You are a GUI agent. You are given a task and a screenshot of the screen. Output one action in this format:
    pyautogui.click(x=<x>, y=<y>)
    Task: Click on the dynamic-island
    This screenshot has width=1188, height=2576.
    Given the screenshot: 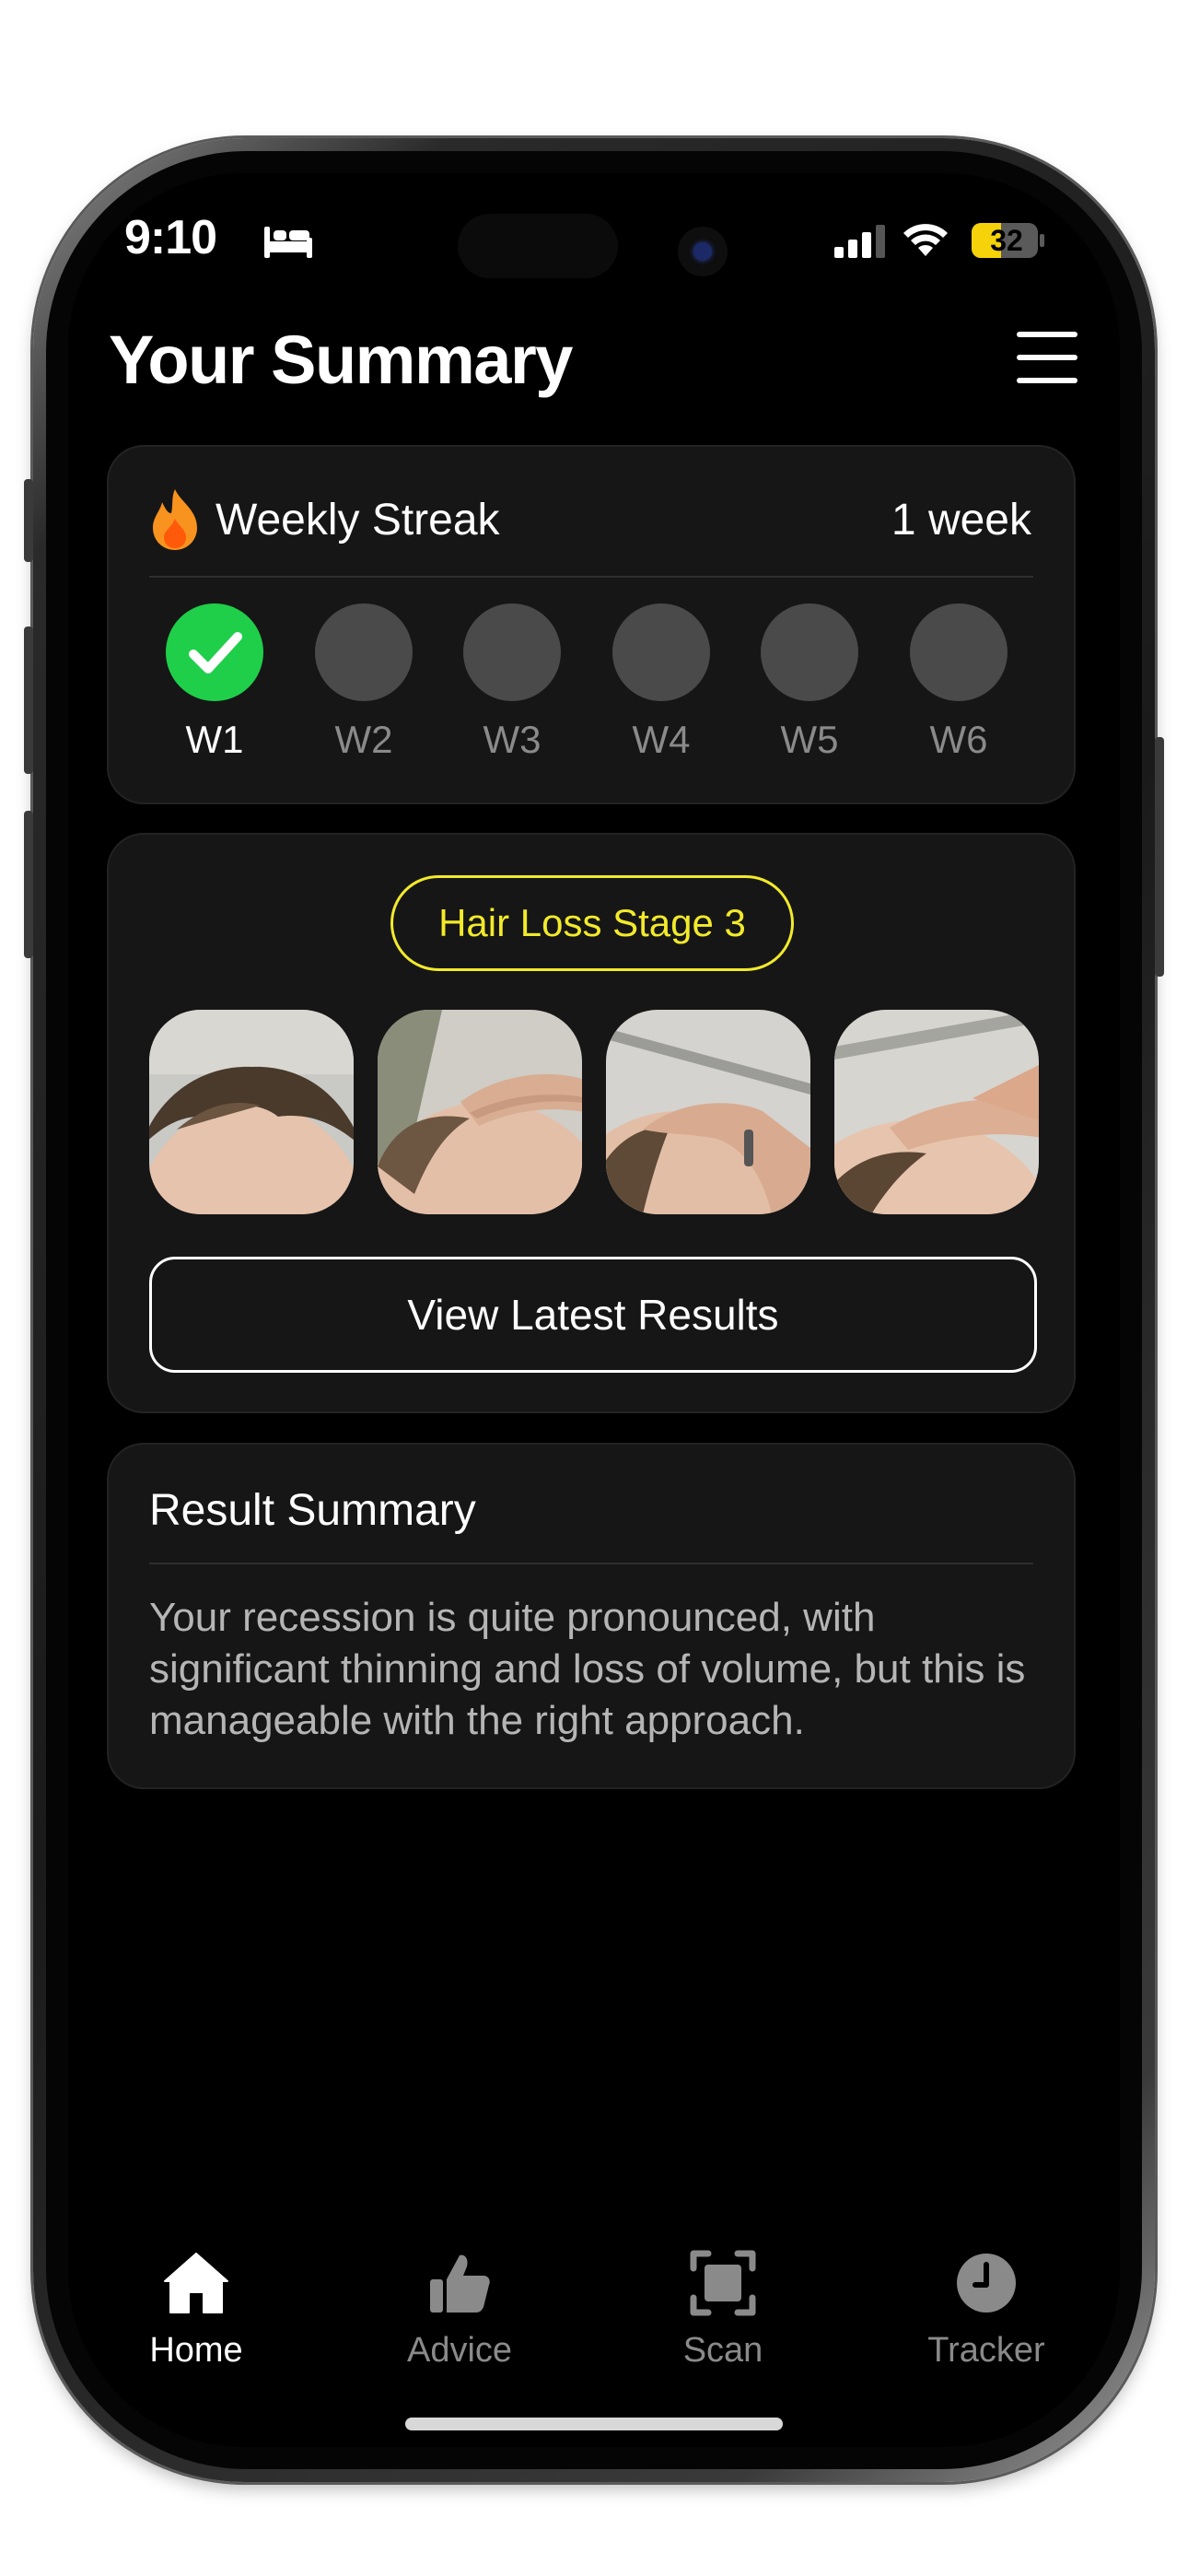 What is the action you would take?
    pyautogui.click(x=538, y=246)
    